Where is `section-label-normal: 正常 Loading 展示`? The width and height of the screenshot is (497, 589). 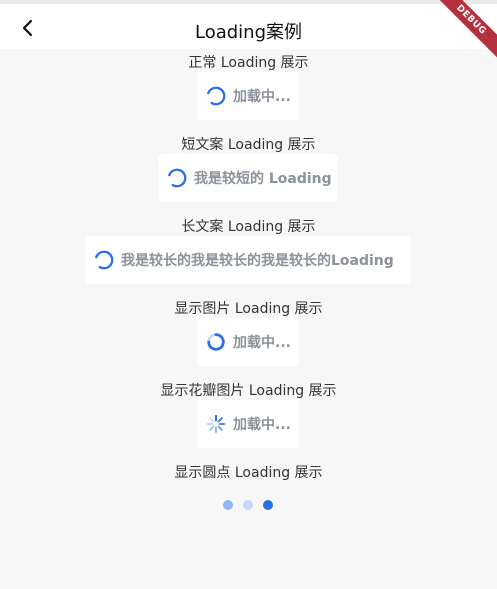 section-label-normal: 正常 Loading 展示 is located at coordinates (248, 63).